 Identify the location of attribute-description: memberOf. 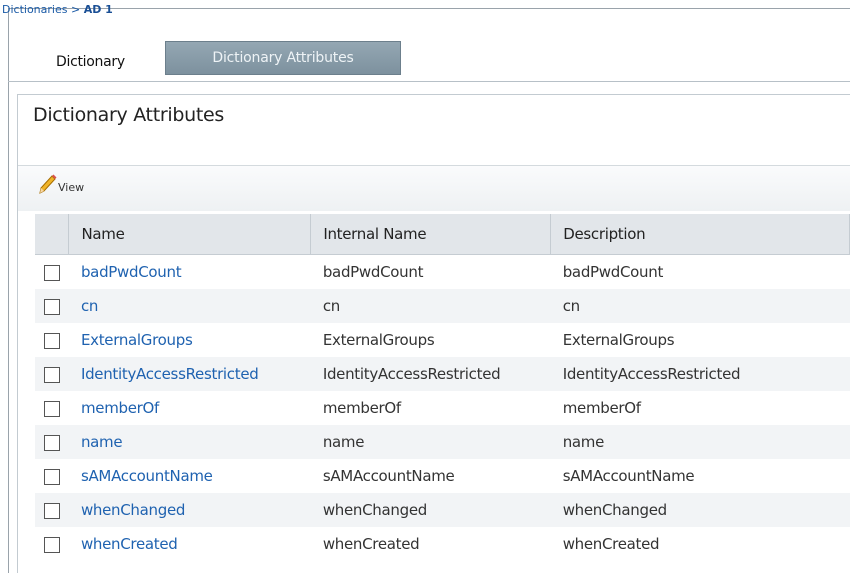
(601, 408).